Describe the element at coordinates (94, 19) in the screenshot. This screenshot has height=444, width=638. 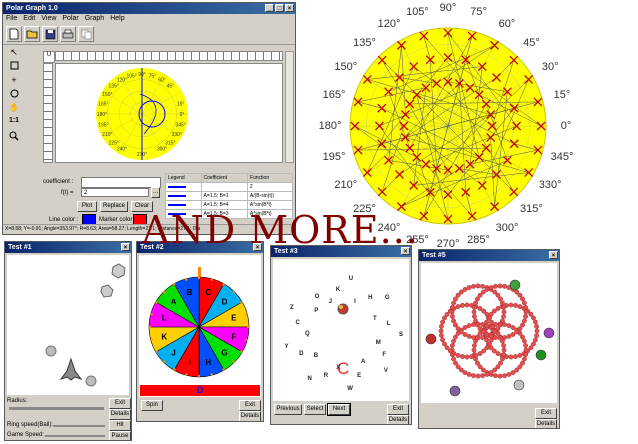
I see `menu-graph: Graph` at that location.